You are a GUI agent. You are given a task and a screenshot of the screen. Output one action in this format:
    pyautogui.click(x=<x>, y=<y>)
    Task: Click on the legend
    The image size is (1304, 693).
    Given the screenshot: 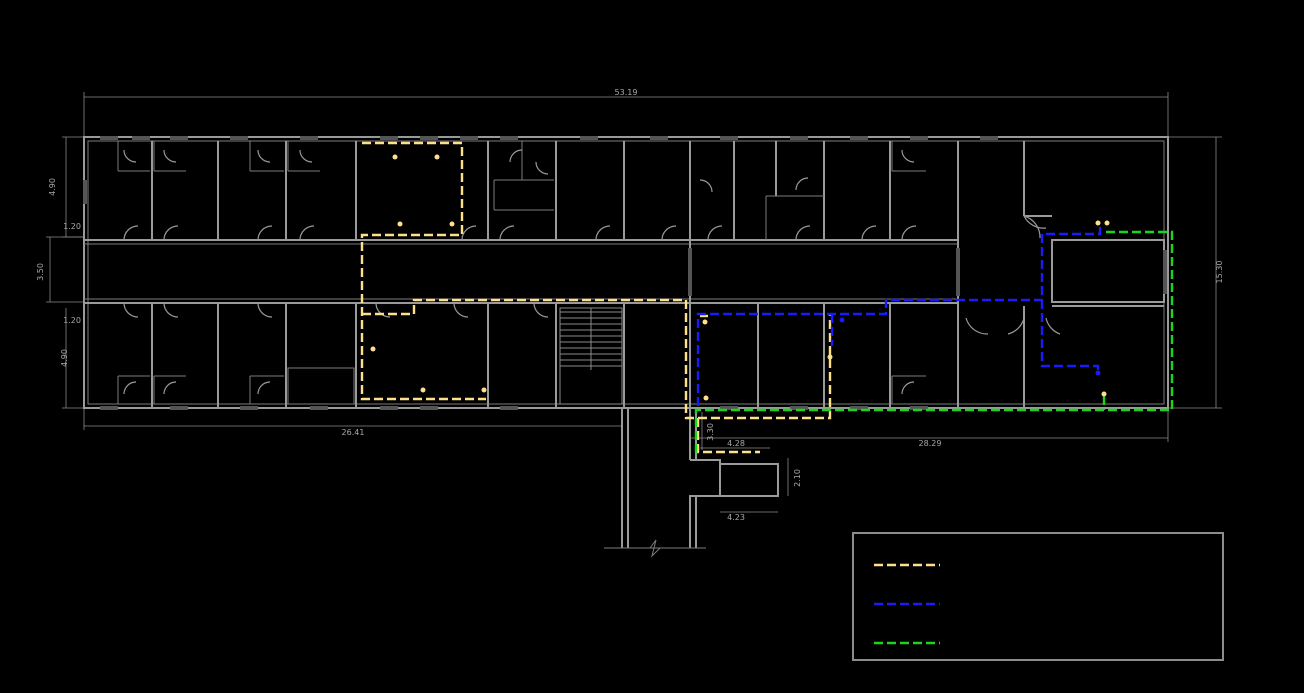 What is the action you would take?
    pyautogui.click(x=1038, y=596)
    